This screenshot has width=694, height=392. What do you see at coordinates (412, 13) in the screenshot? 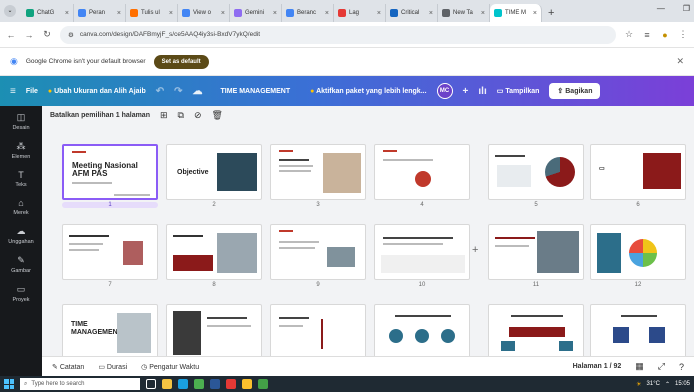
I see `browser-tab: Critical ×` at bounding box center [412, 13].